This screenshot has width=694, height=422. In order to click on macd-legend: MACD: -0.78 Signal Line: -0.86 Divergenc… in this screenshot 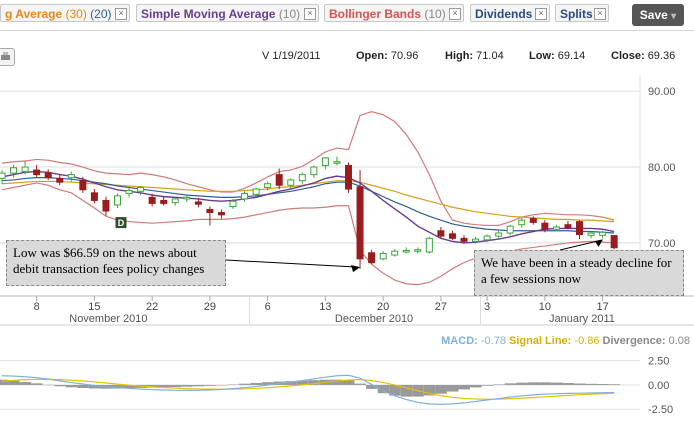, I will do `click(565, 341)`.